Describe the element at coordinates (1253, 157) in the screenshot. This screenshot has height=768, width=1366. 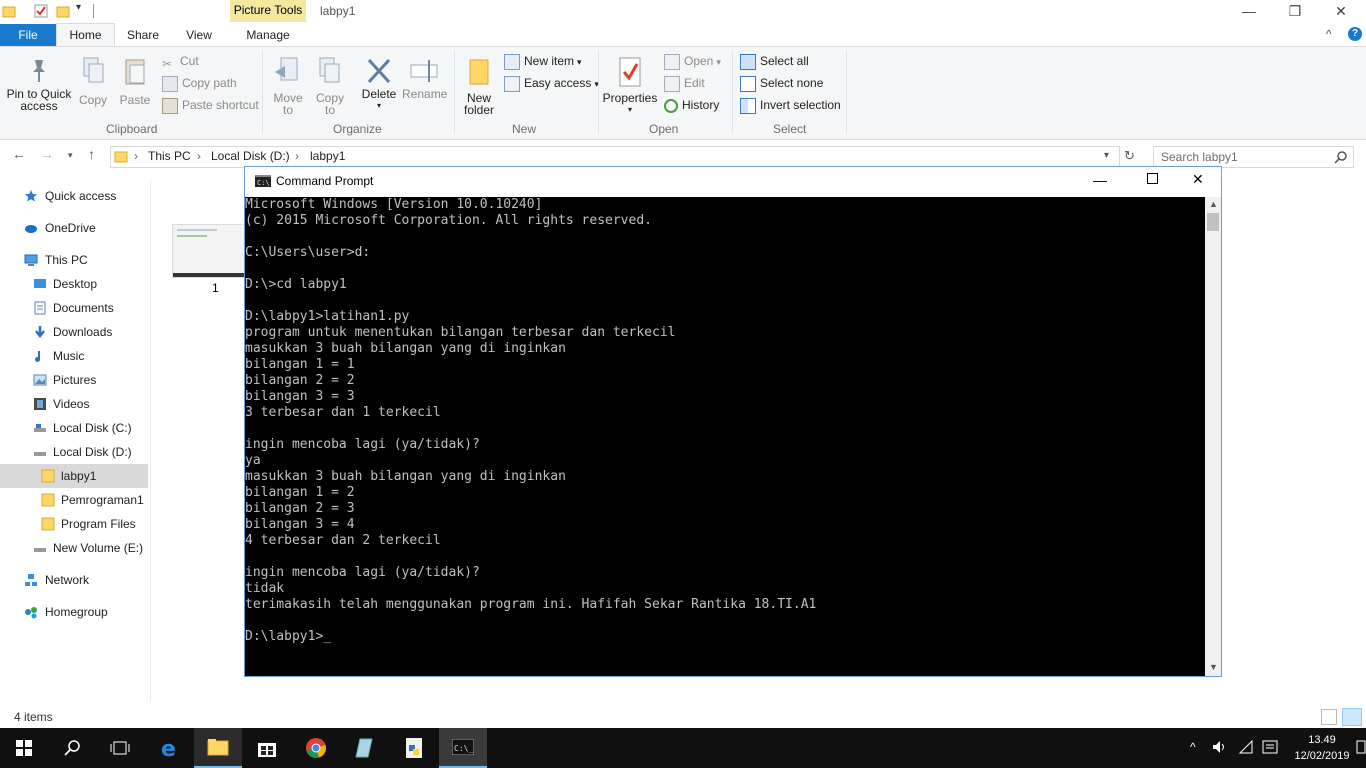
I see `search-input: Search labpy1` at that location.